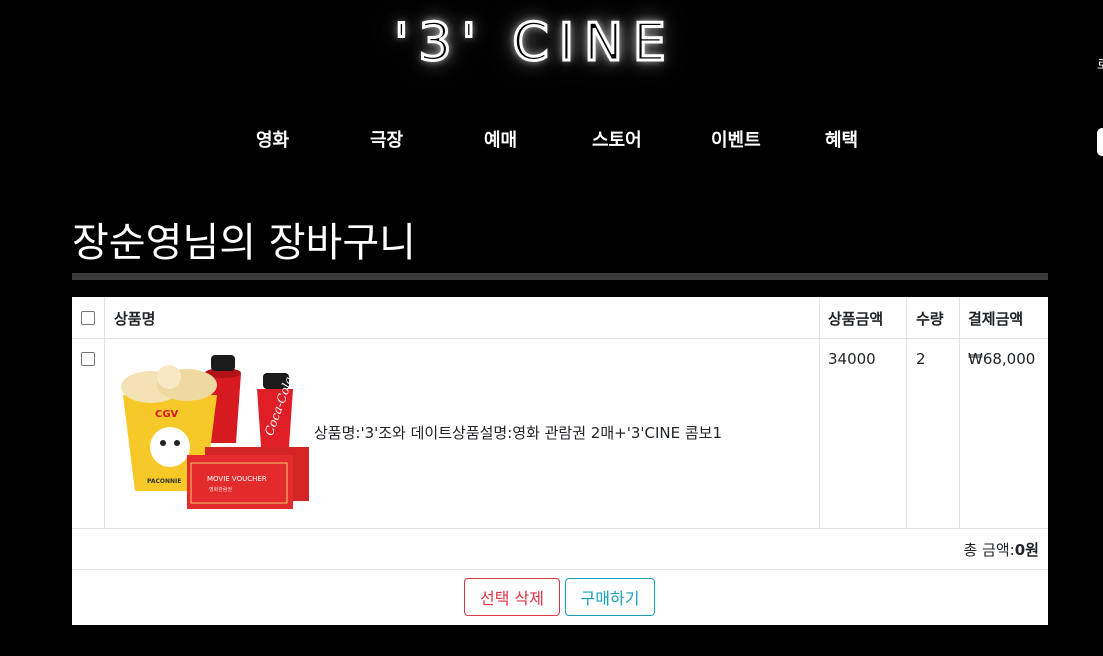 This screenshot has width=1103, height=656. Describe the element at coordinates (170, 447) in the screenshot. I see `mascot-icon` at that location.